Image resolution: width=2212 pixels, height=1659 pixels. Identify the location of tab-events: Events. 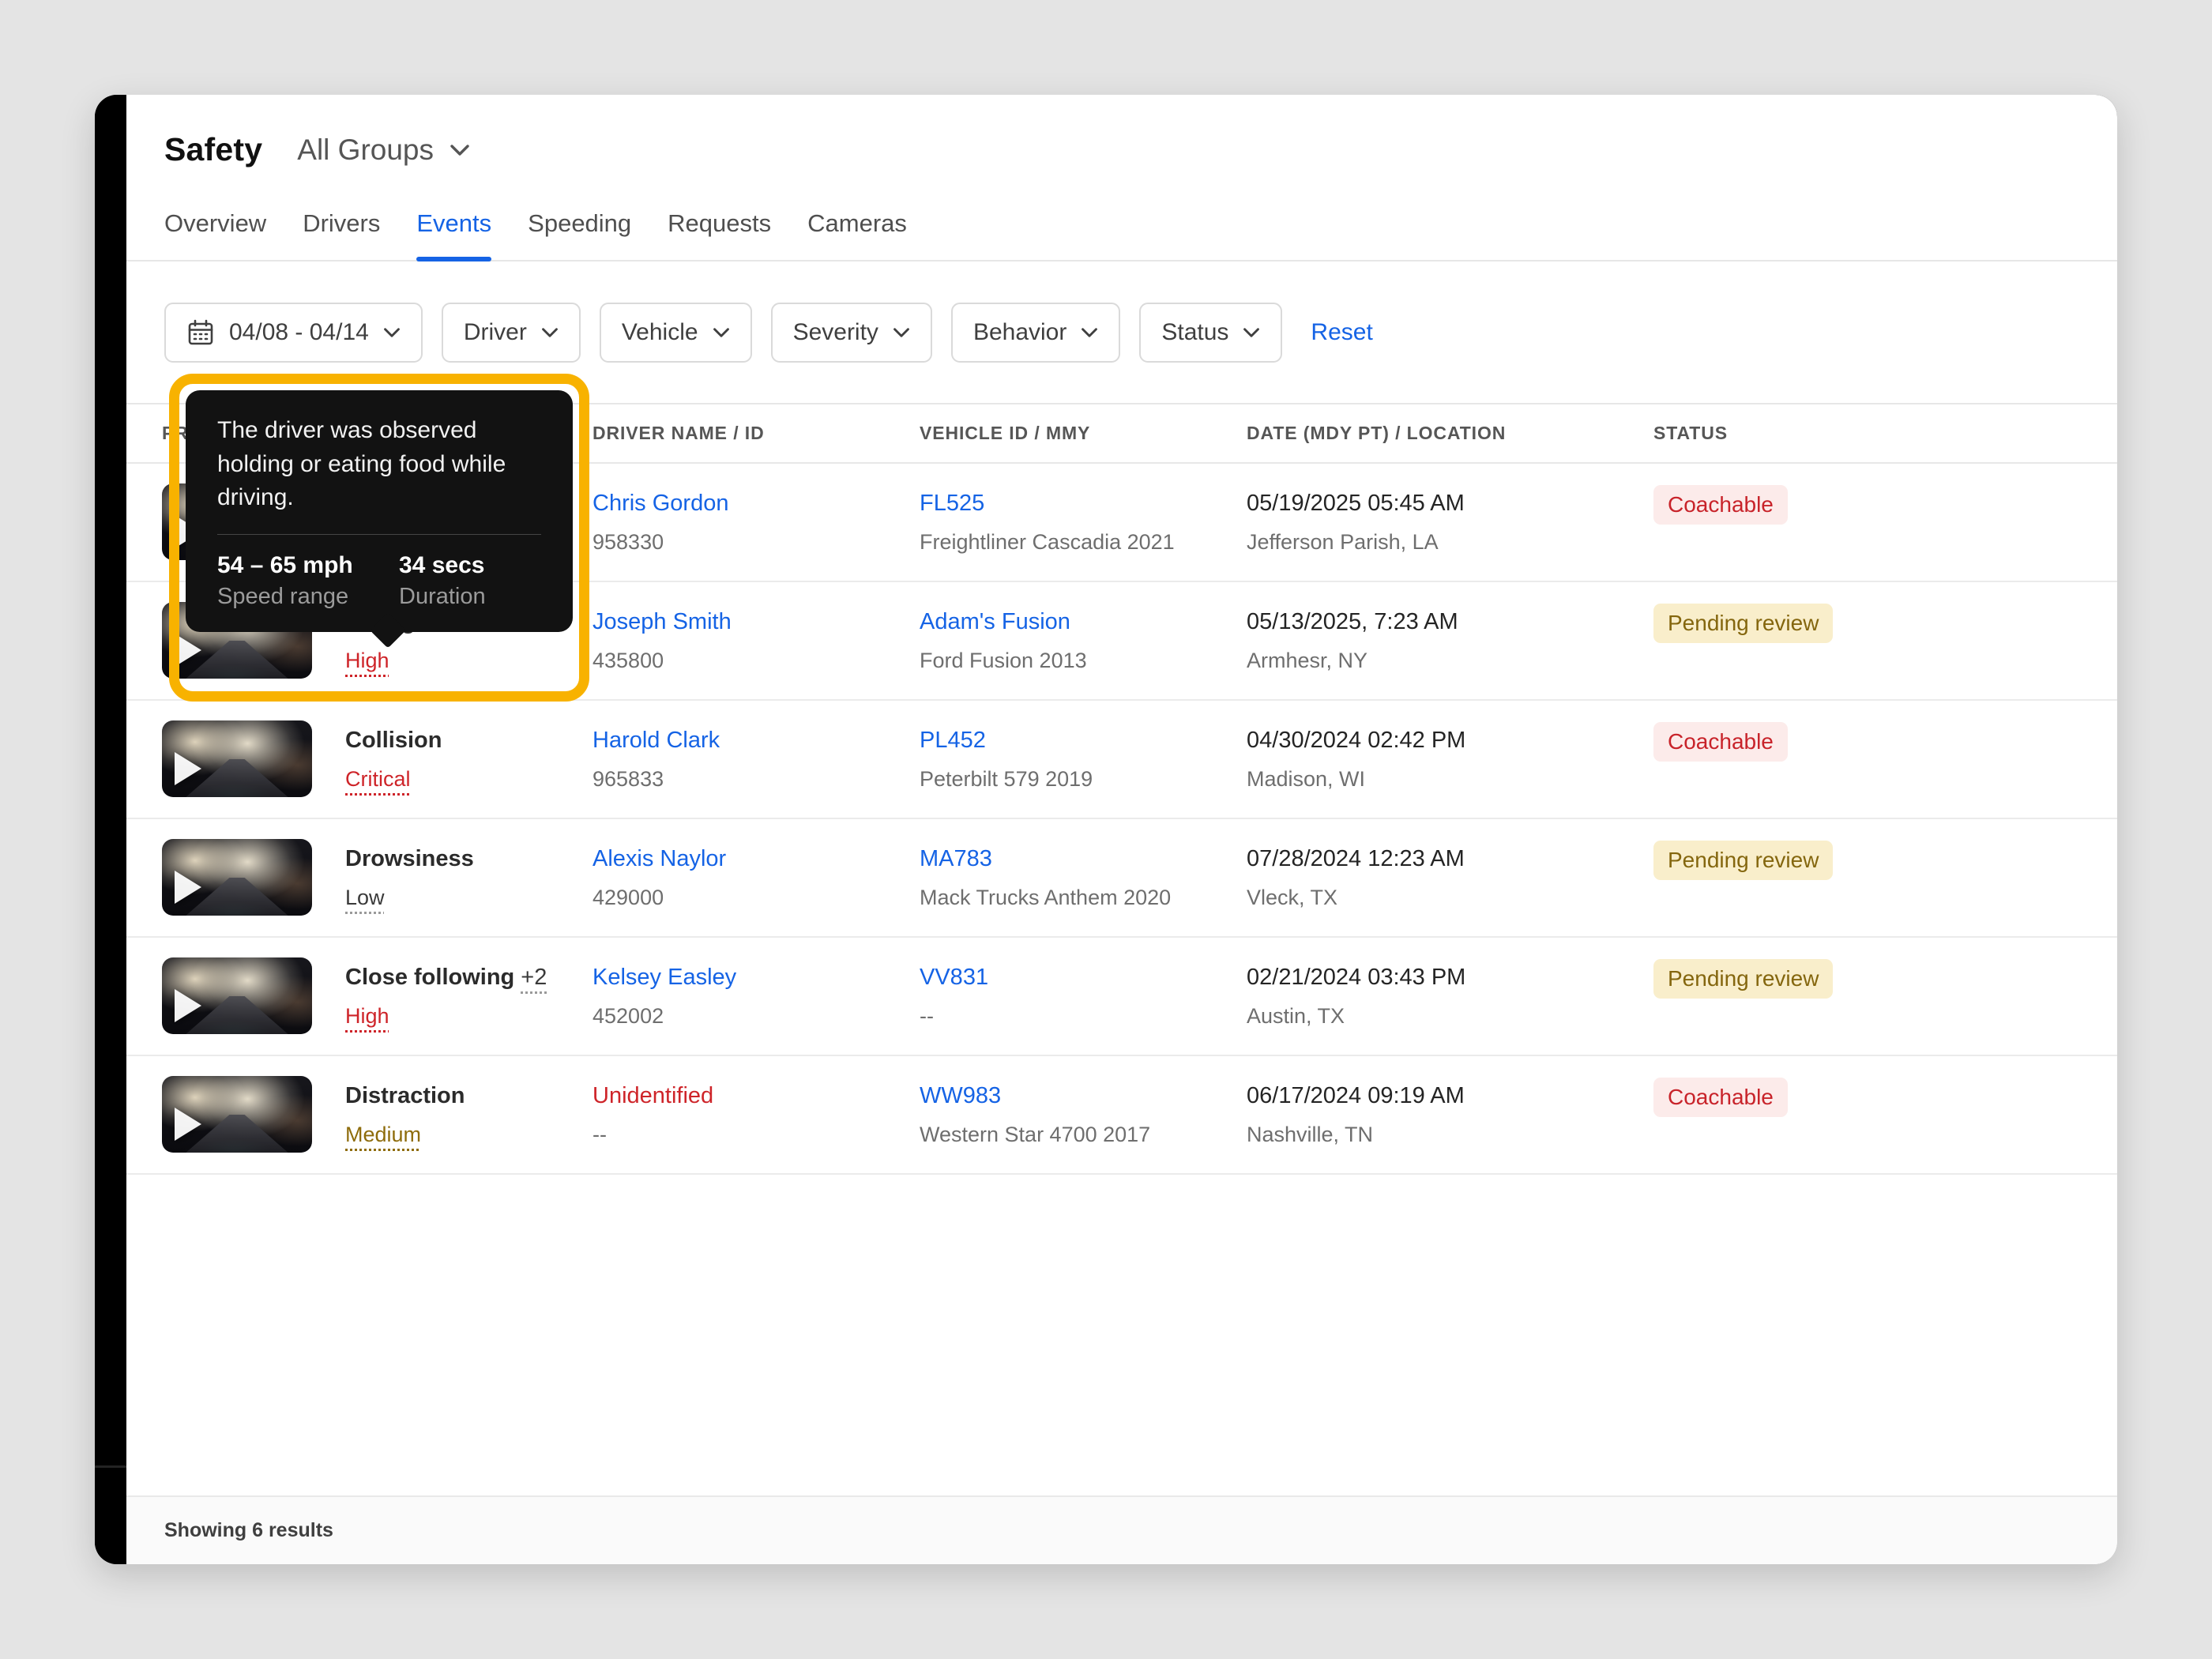
(454, 235).